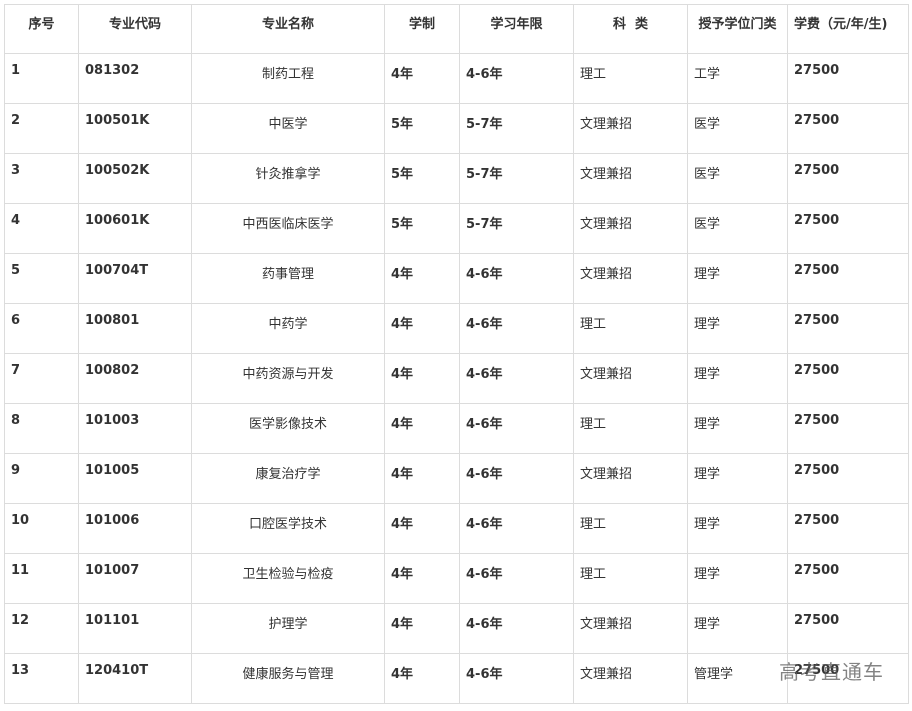 The image size is (912, 711). I want to click on table-row: 3 100502K 针灸推拿学 5年 5-7年 文理兼招 医学 27500, so click(456, 178).